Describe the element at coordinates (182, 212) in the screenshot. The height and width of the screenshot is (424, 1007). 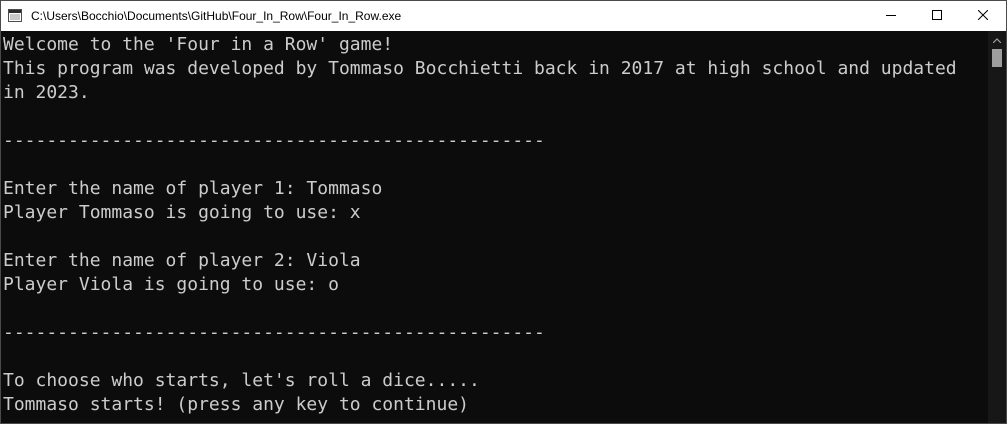
I see `console-line: Player Tommaso is going to use: x` at that location.